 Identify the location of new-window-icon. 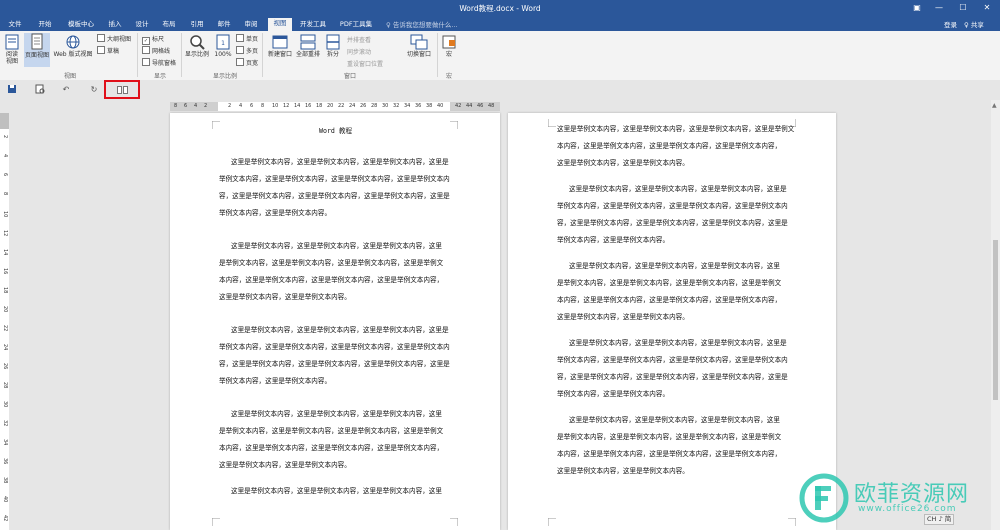
(280, 42).